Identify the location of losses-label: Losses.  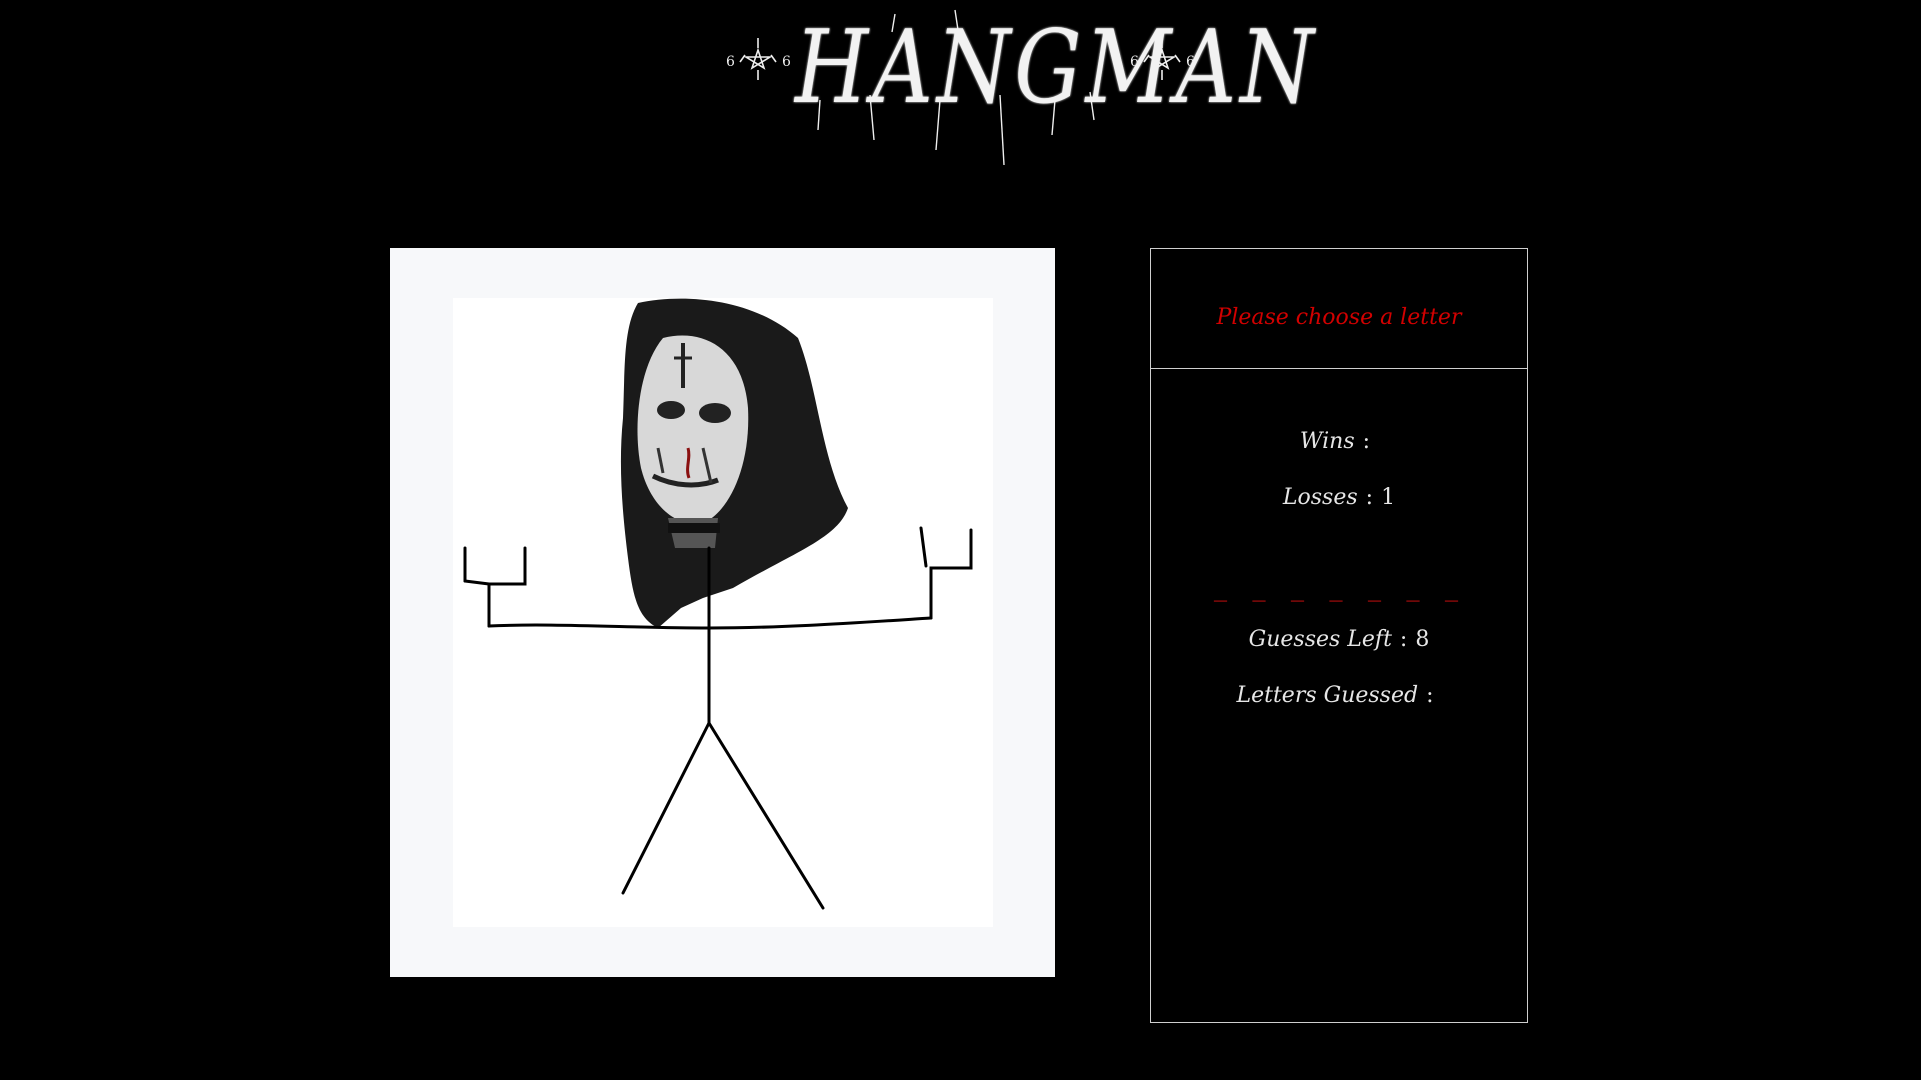
(1320, 497).